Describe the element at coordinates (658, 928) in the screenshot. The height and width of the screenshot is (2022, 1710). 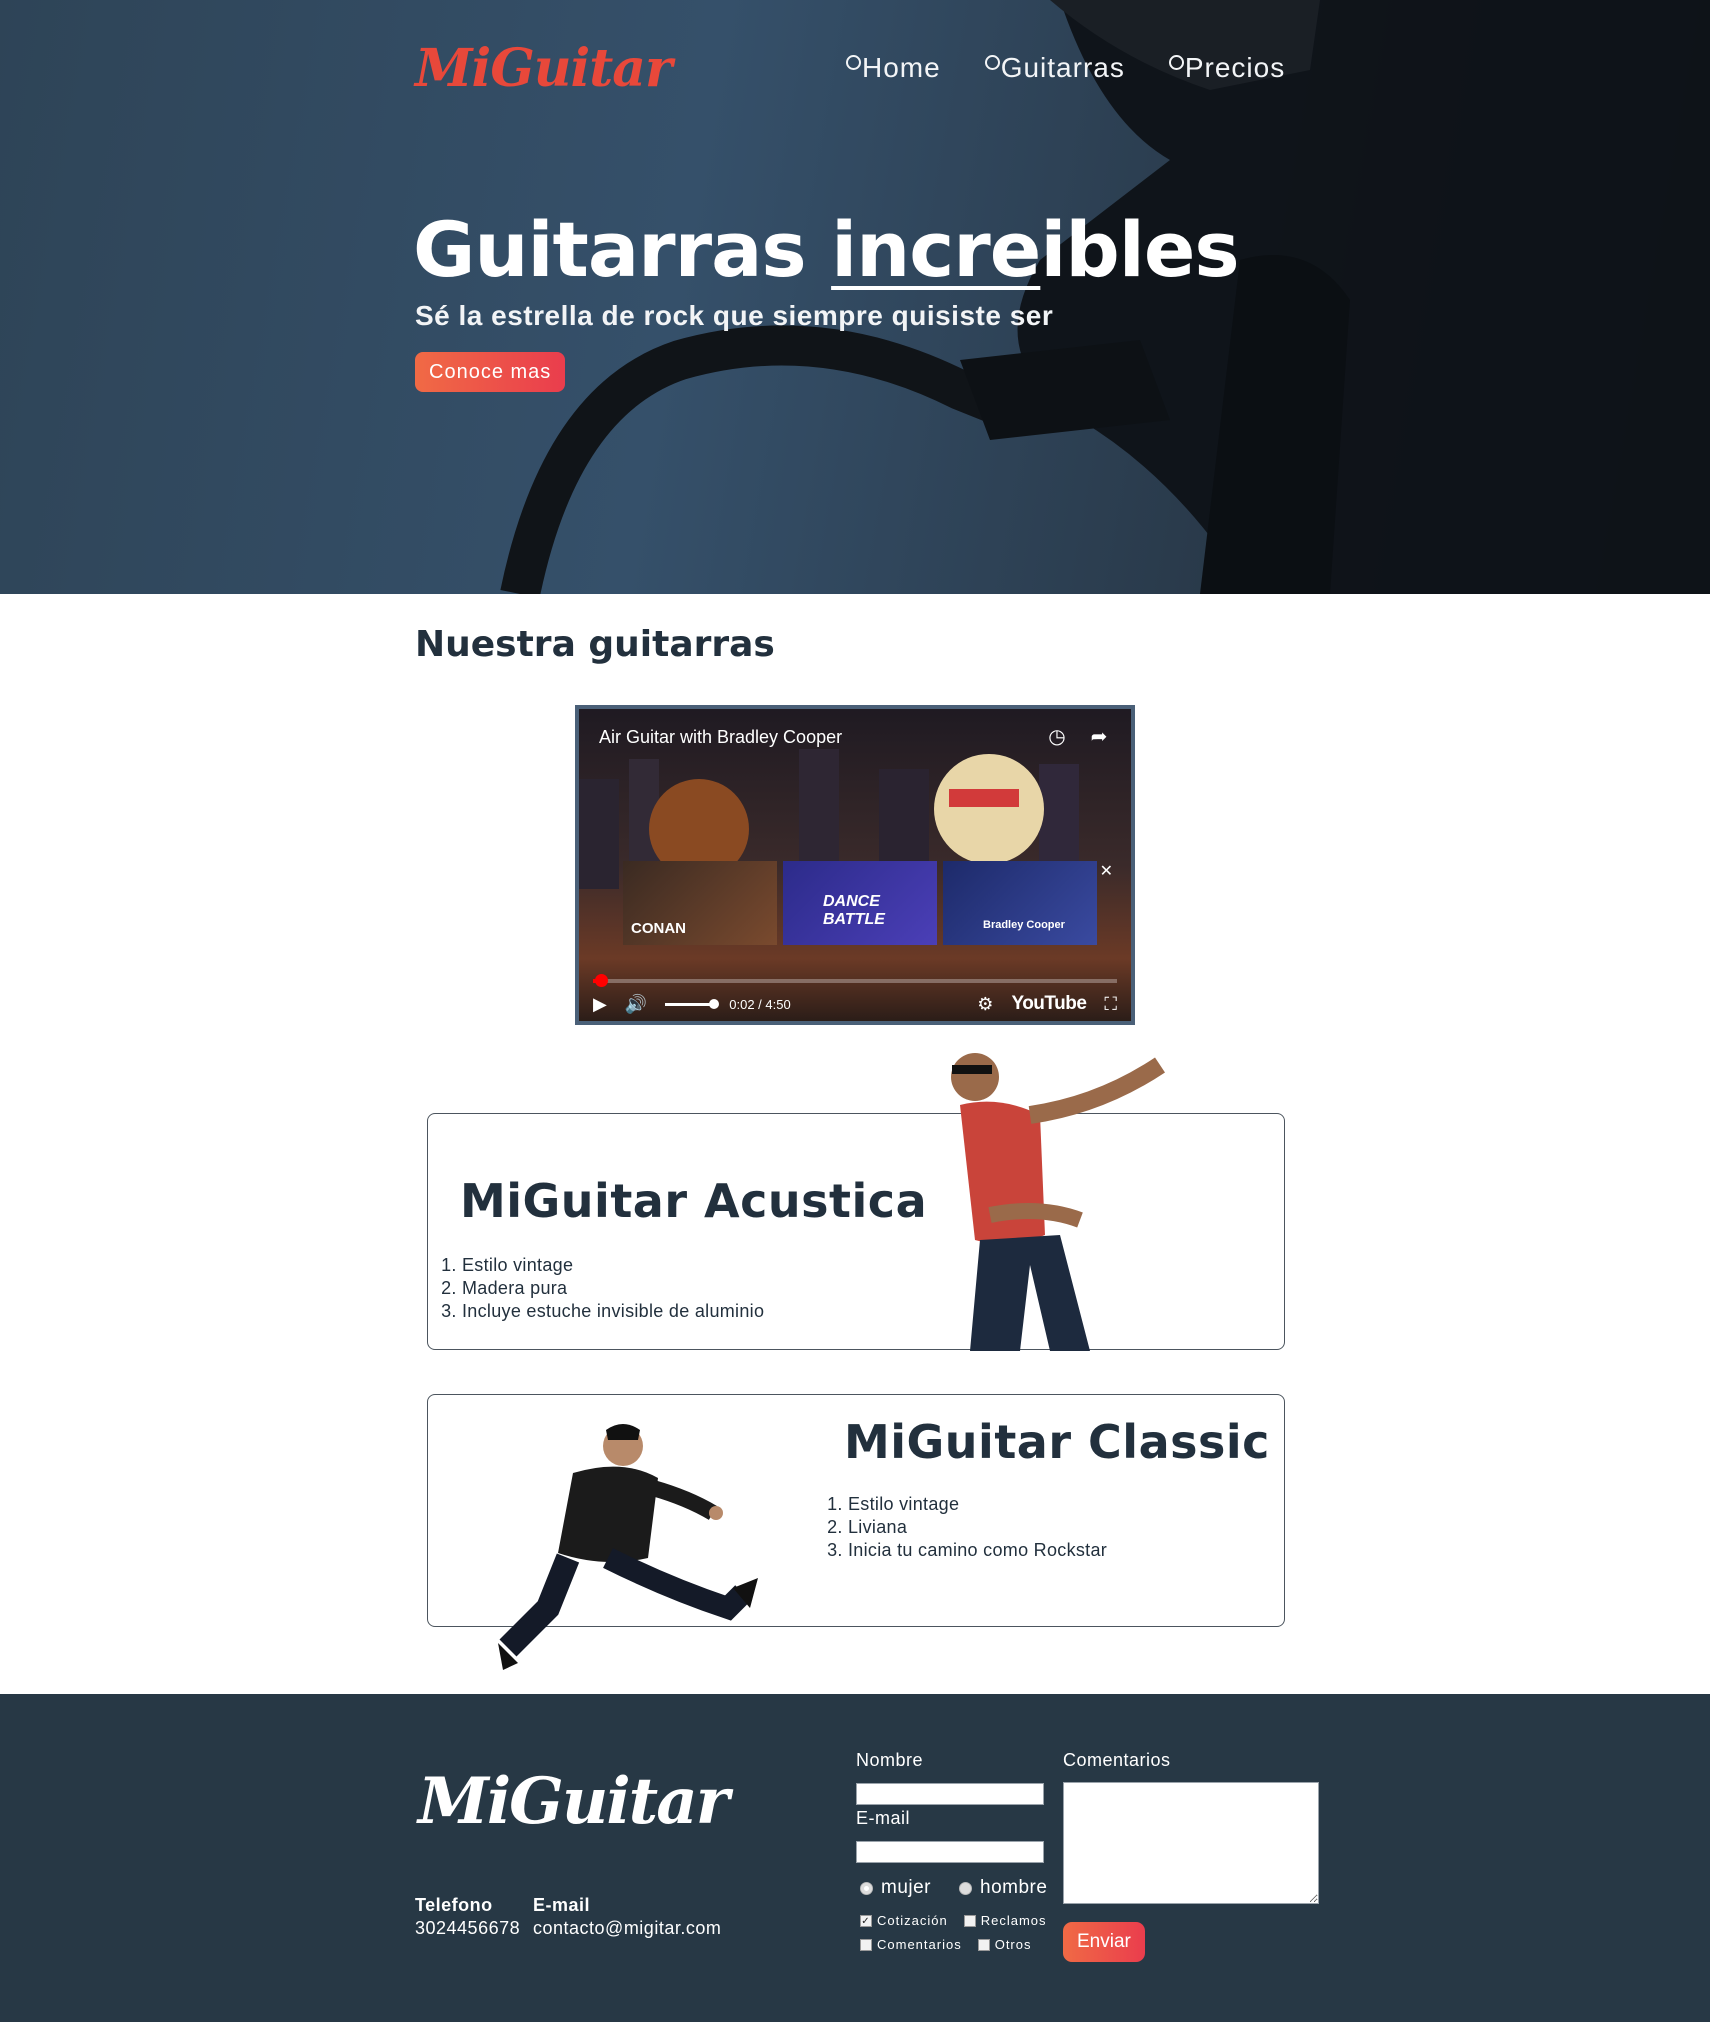
I see `suggested-video-label: CONAN` at that location.